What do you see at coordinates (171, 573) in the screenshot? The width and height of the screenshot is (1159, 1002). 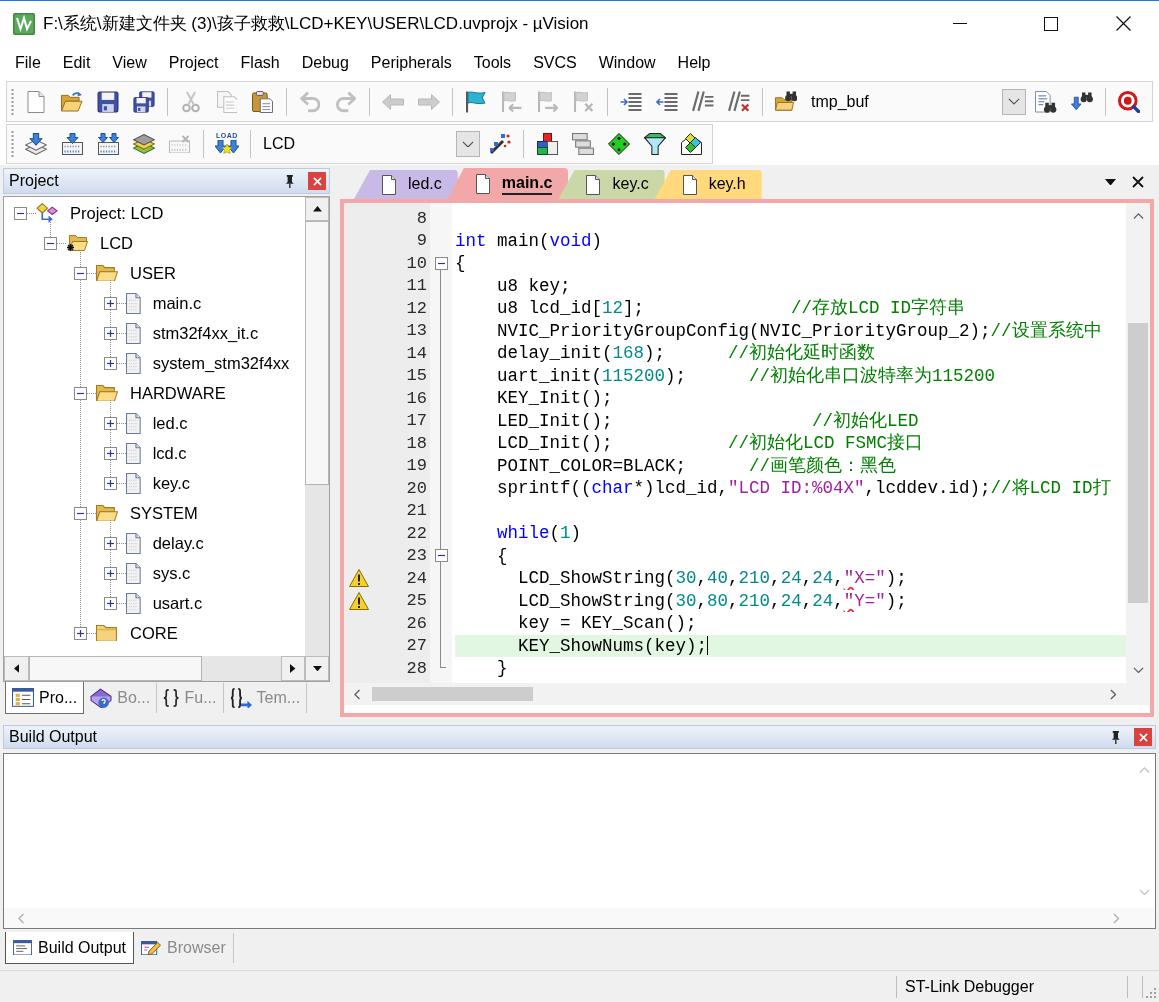 I see `tree-item: sys.c` at bounding box center [171, 573].